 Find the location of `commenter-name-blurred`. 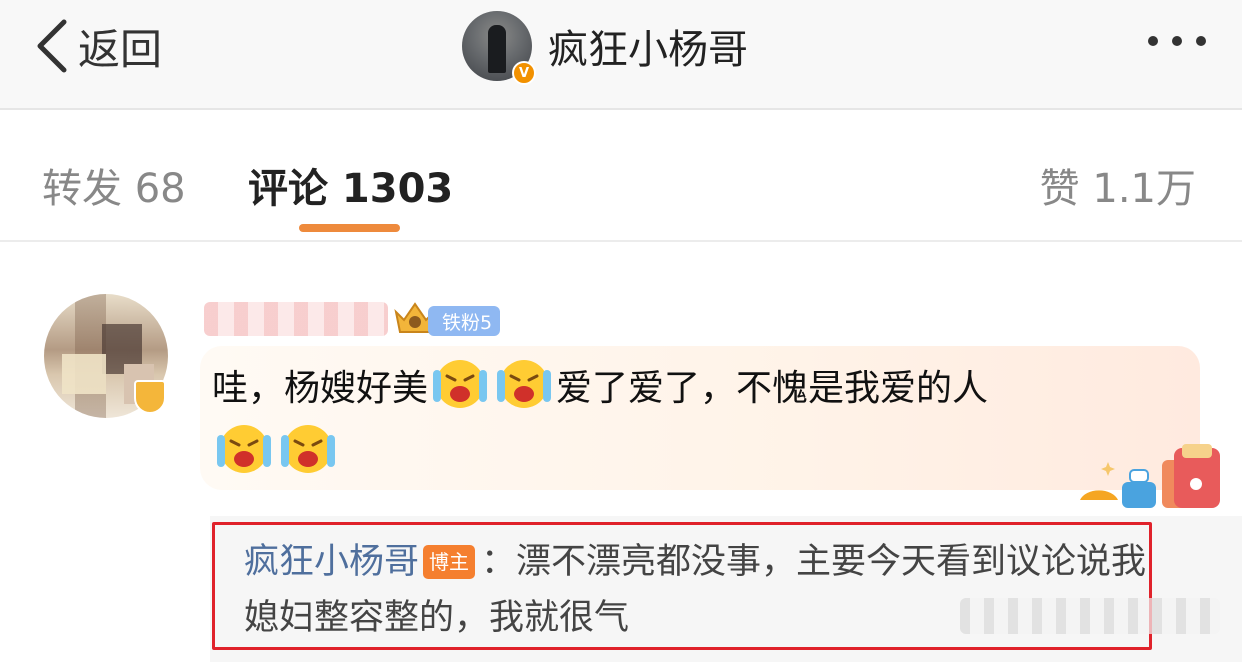

commenter-name-blurred is located at coordinates (296, 319).